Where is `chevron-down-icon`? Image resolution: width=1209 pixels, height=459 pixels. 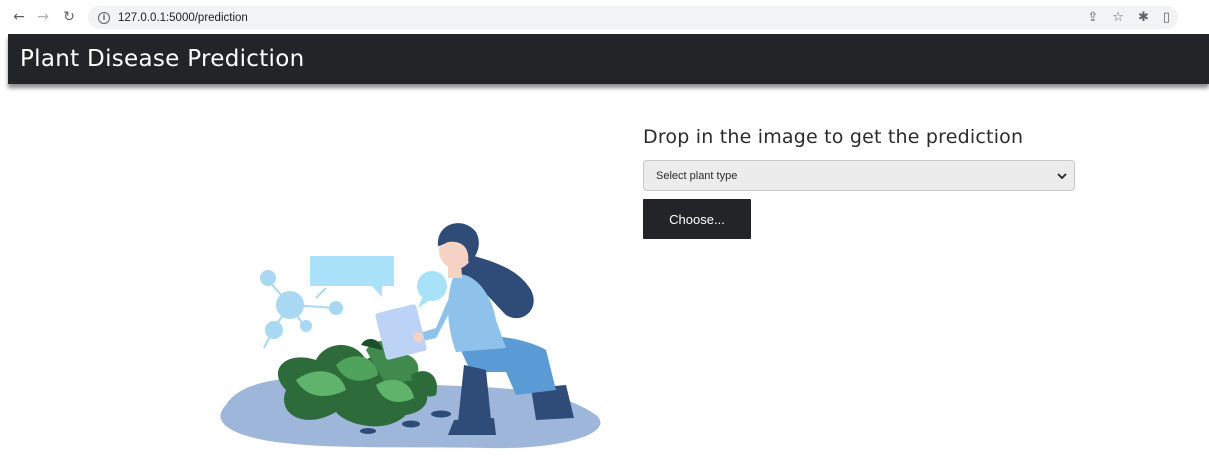 chevron-down-icon is located at coordinates (1062, 176).